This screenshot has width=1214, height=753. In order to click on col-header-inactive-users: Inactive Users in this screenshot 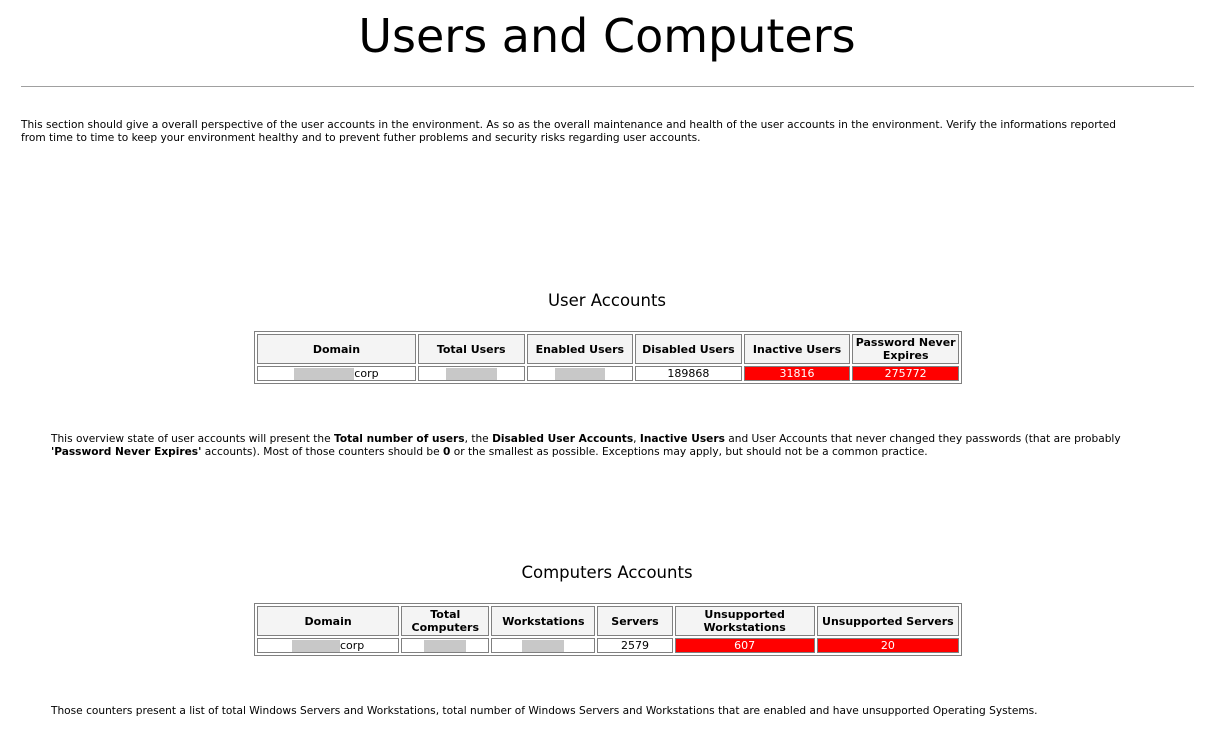, I will do `click(797, 349)`.